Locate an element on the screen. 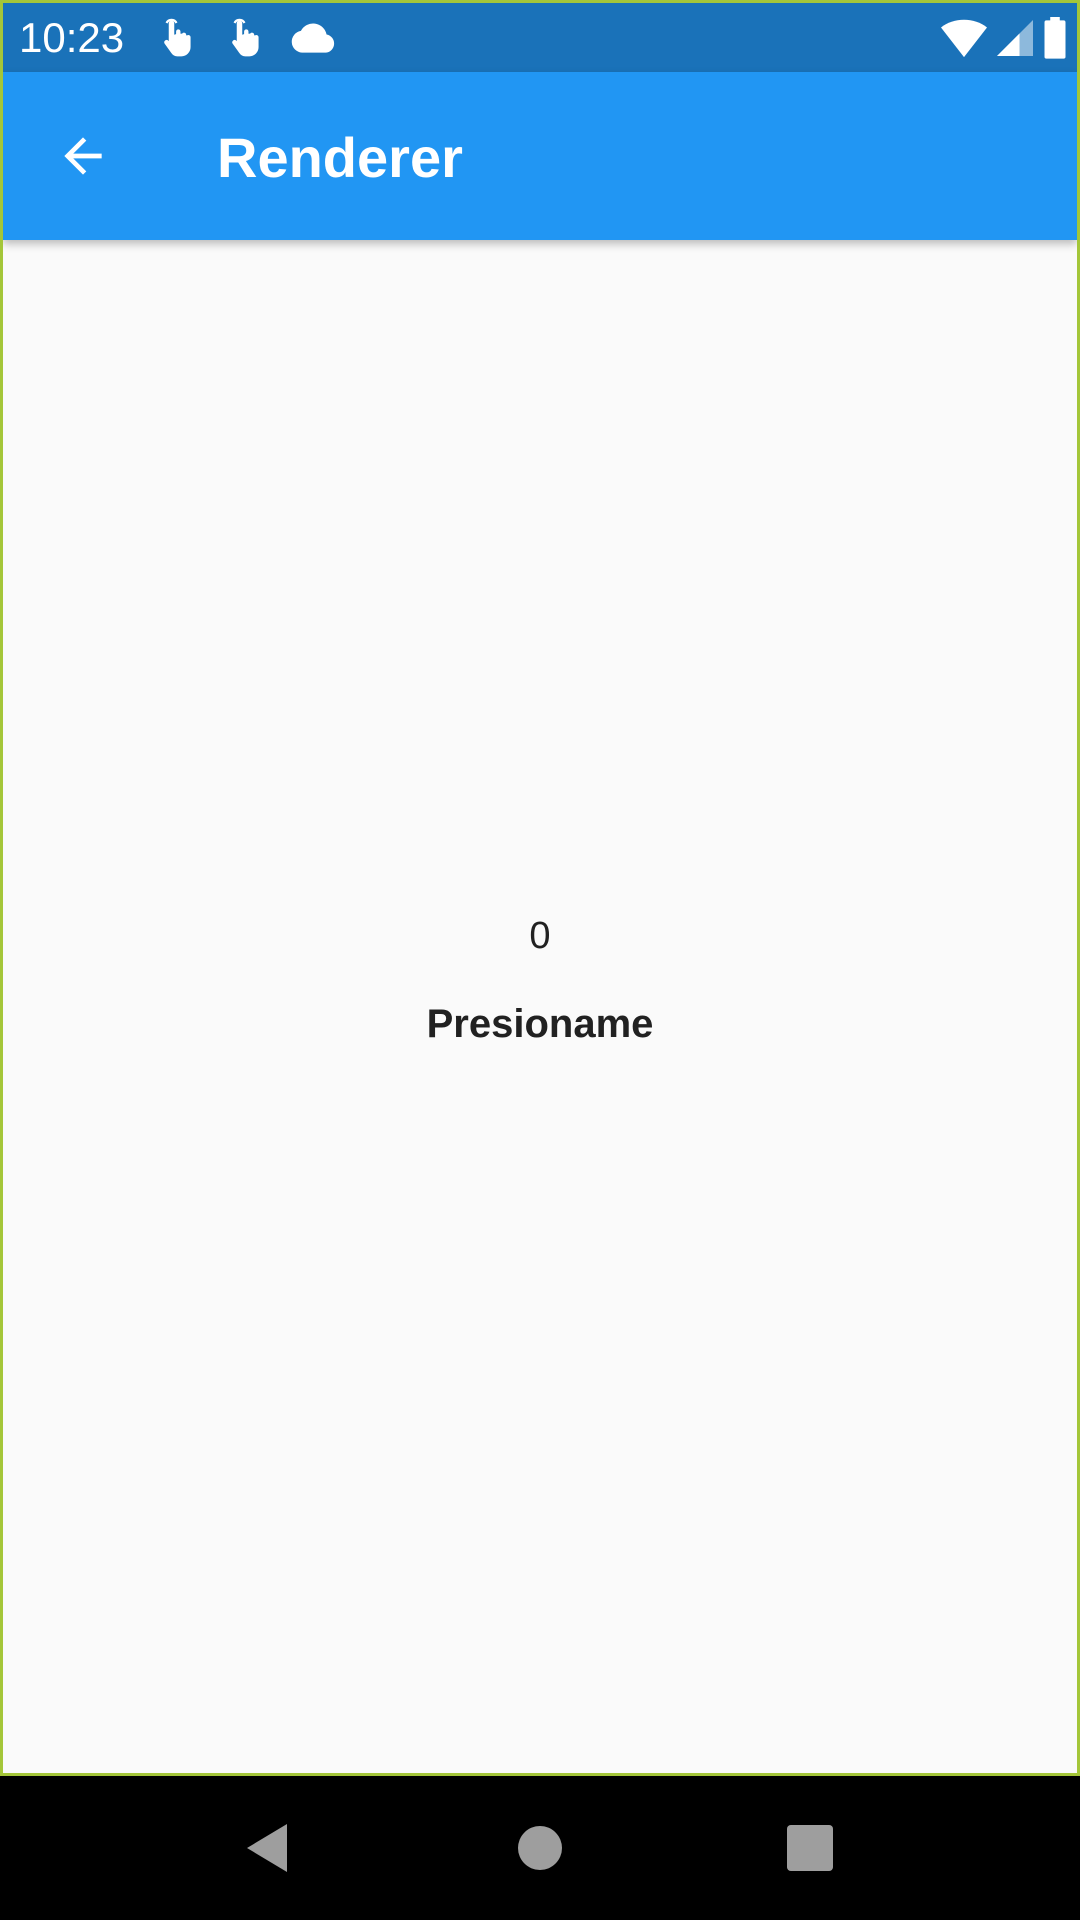 The width and height of the screenshot is (1080, 1920). wifi-icon is located at coordinates (964, 38).